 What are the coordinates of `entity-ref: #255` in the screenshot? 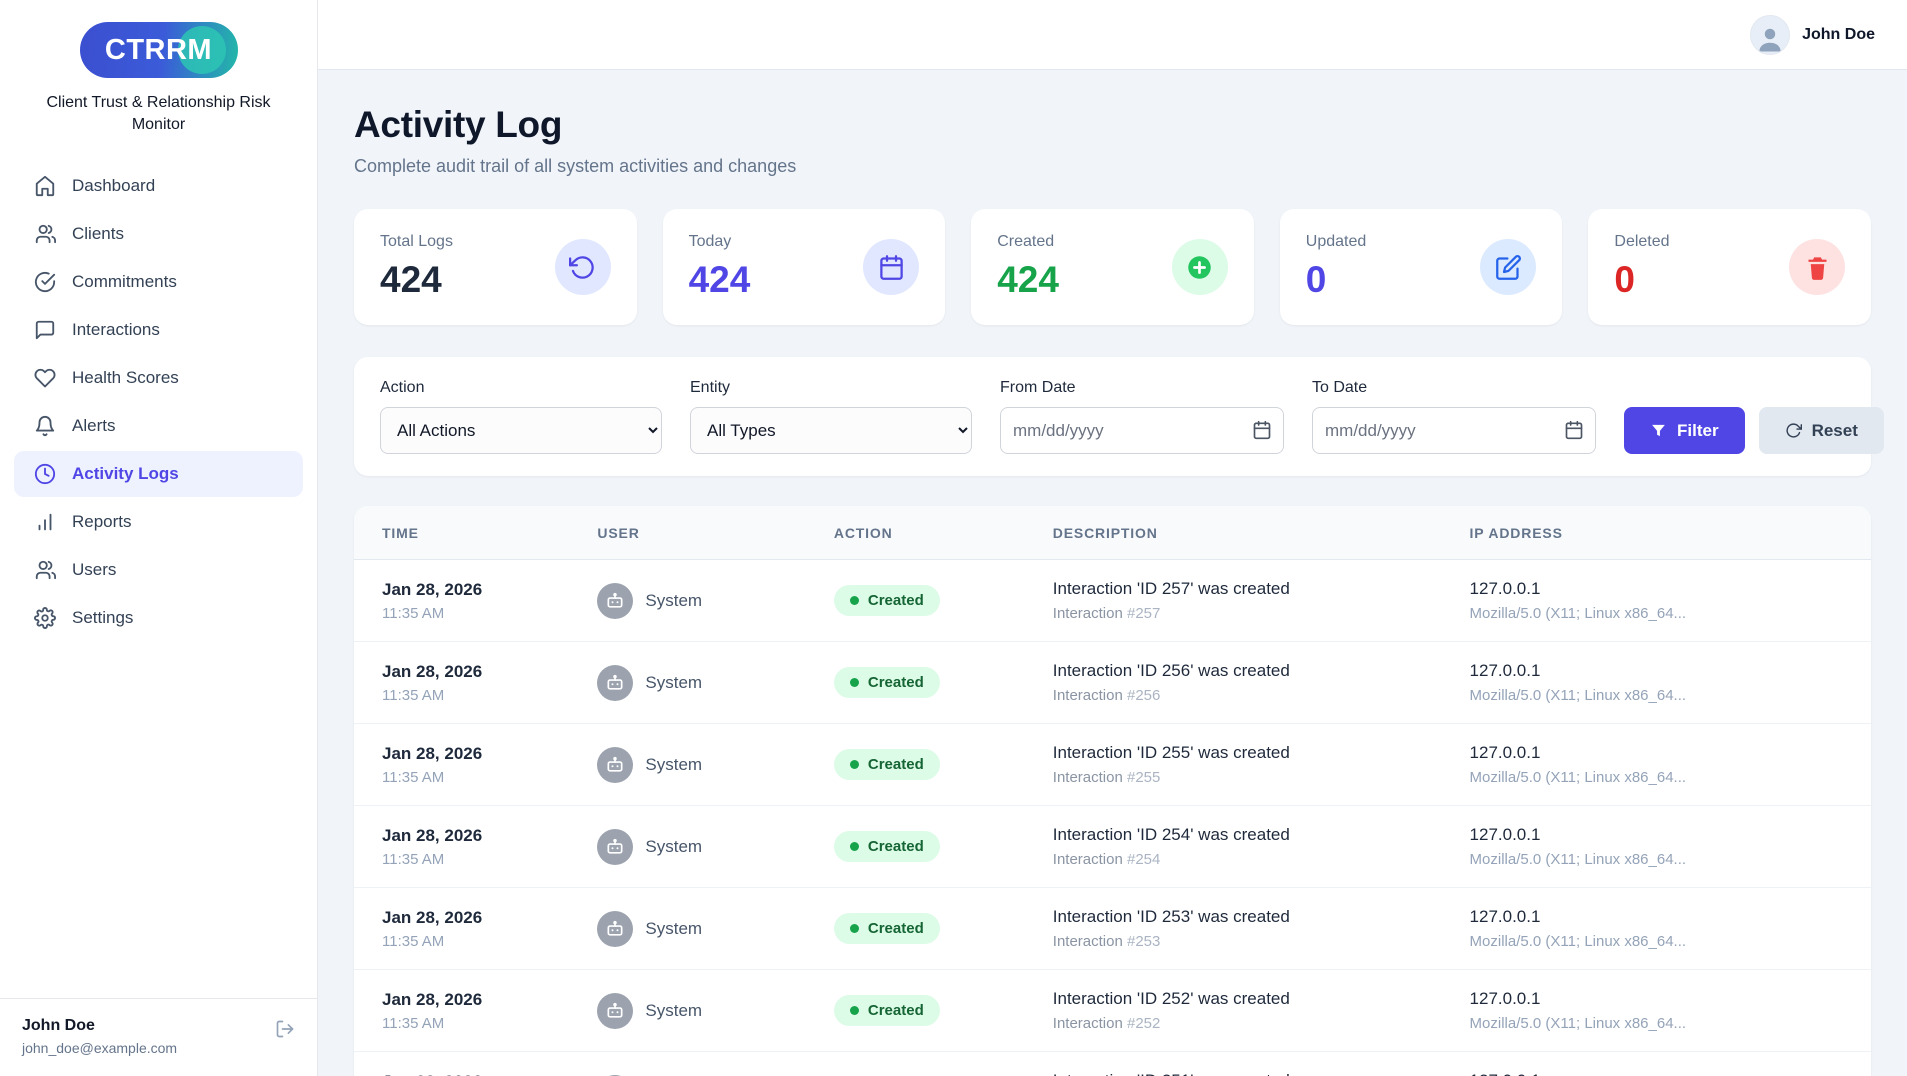 It's located at (1144, 777).